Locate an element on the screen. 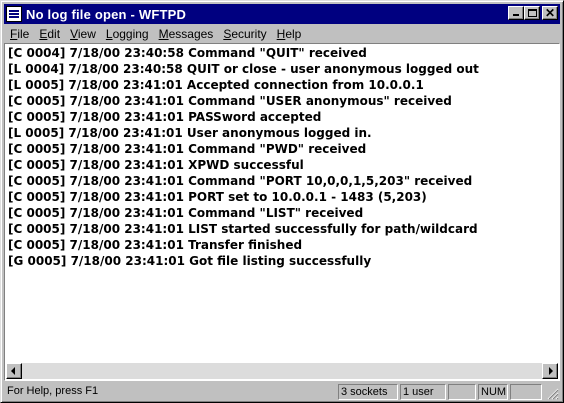 The image size is (564, 403). app-icon is located at coordinates (14, 14).